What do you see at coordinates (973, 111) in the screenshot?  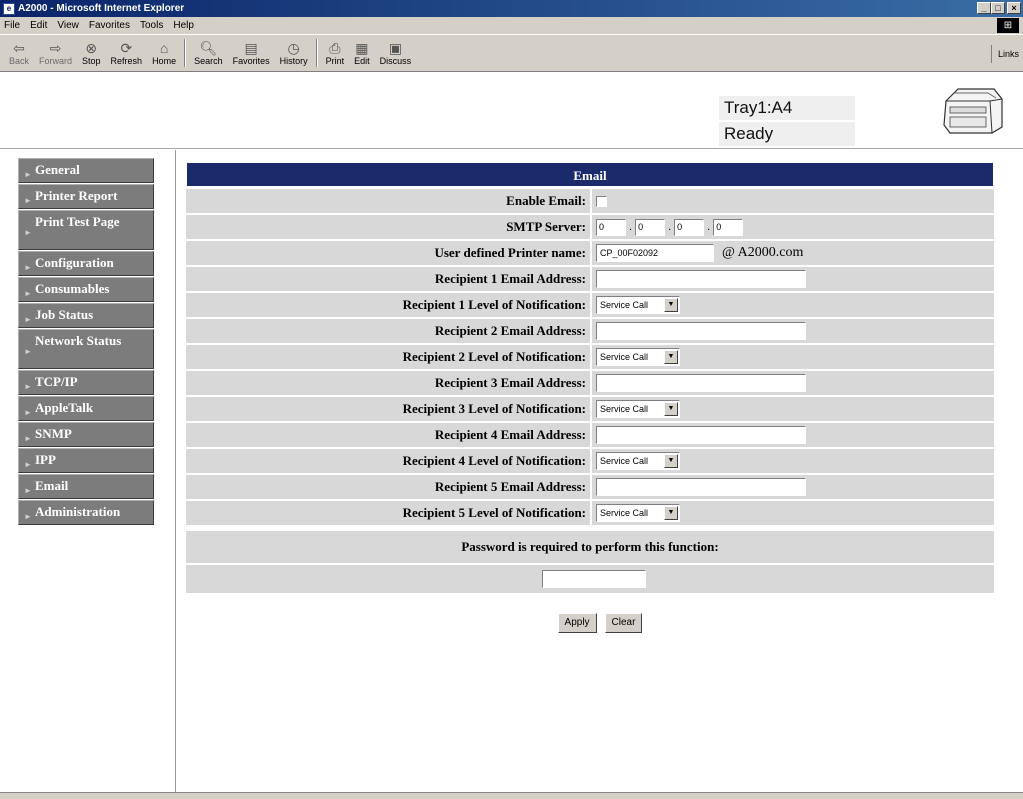 I see `printer-icon` at bounding box center [973, 111].